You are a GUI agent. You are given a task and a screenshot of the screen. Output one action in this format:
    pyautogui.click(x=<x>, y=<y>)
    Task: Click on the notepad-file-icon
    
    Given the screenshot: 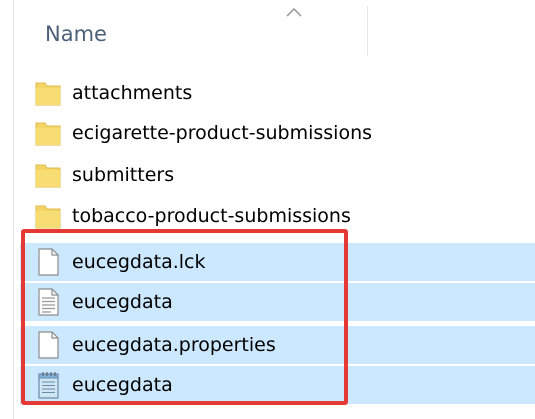 What is the action you would take?
    pyautogui.click(x=48, y=385)
    